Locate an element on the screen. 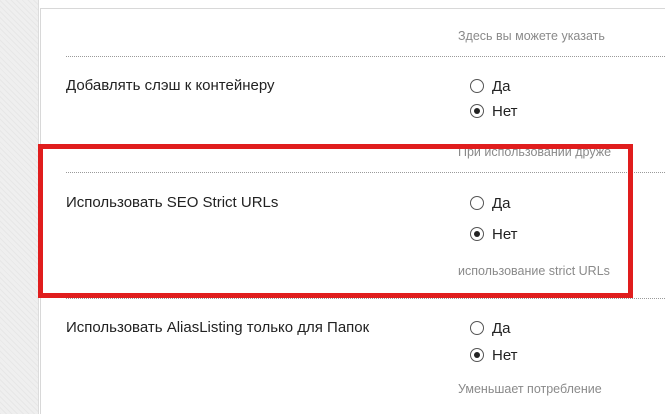 The image size is (665, 414). setting-label-container-slash: Добавлять слэш к контейнеру is located at coordinates (170, 85).